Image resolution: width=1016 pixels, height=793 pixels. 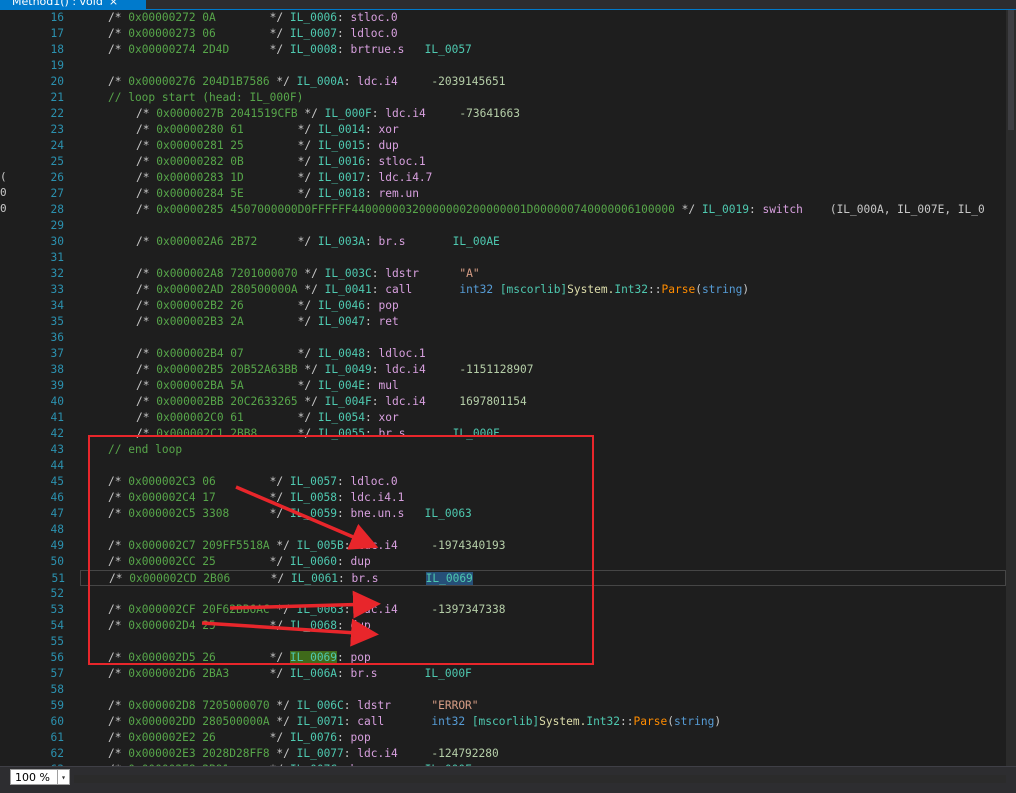 I want to click on code-line: 35 /* 0x000002B3 2A */ IL_0047: ret, so click(x=508, y=322).